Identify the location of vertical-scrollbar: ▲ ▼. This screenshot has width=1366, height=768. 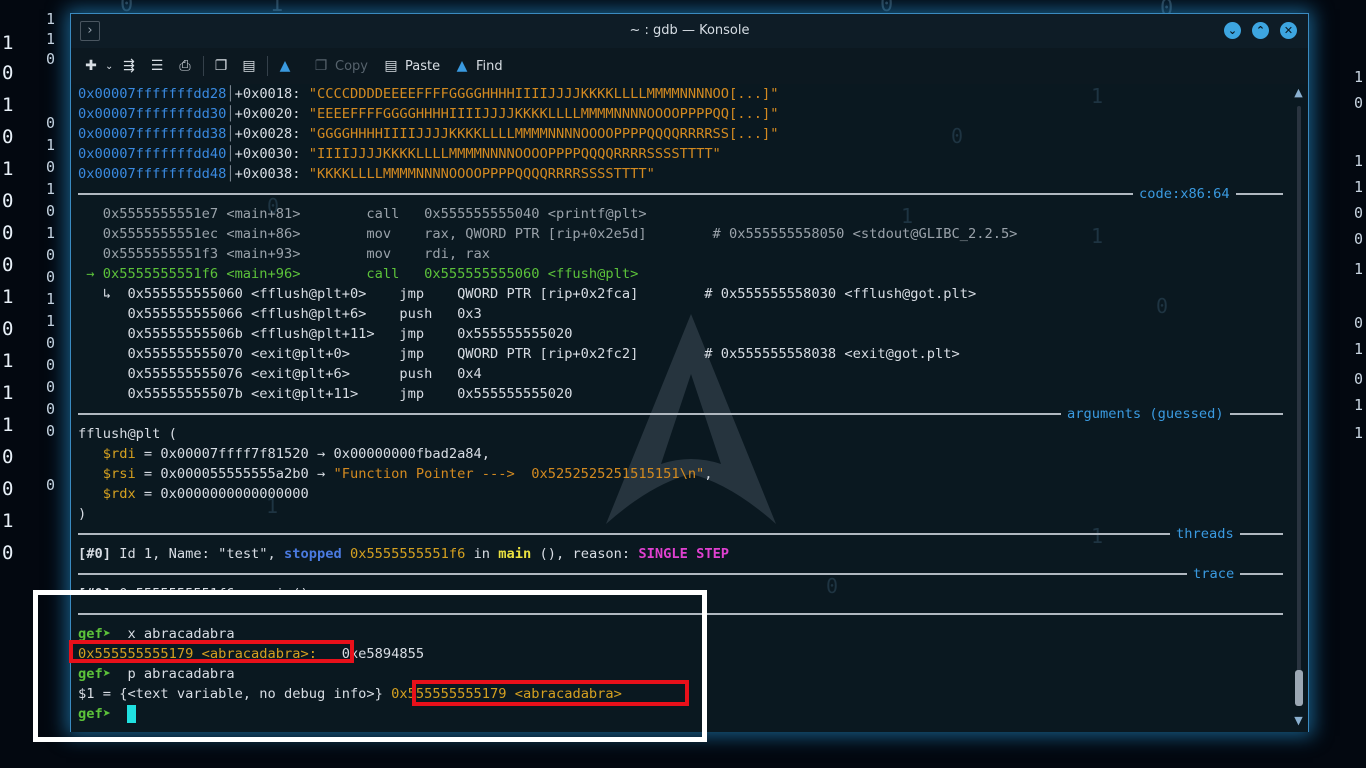
(1298, 408).